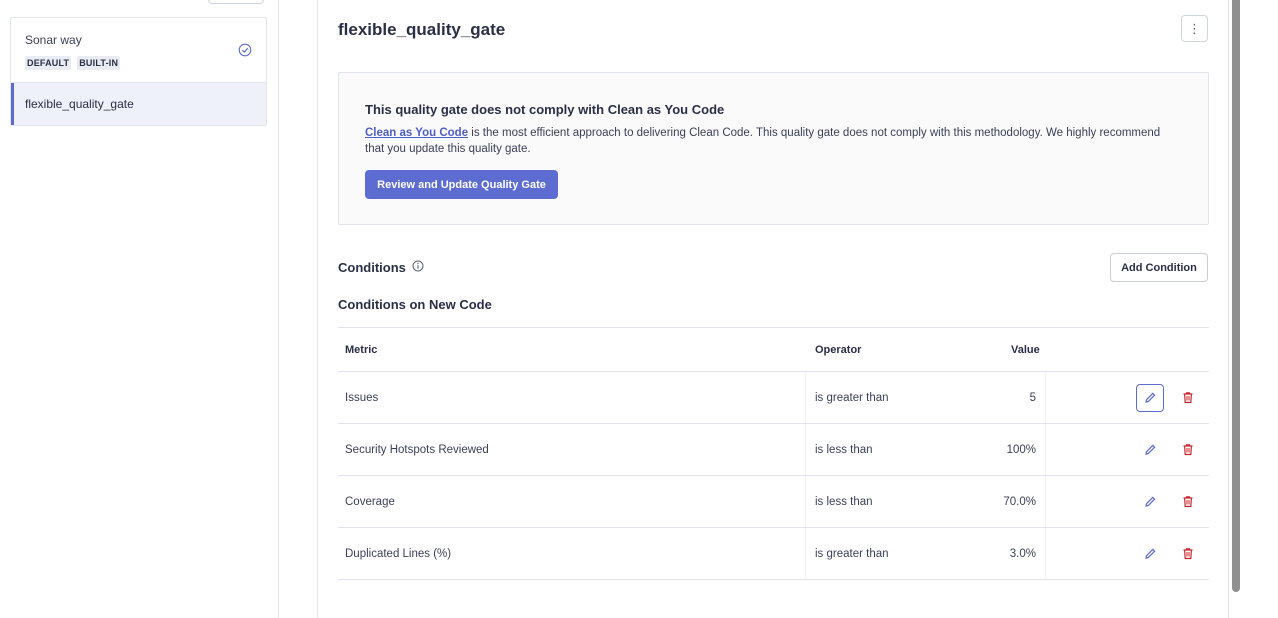 Image resolution: width=1278 pixels, height=618 pixels. What do you see at coordinates (773, 350) in the screenshot?
I see `table-header: Metric Operator Value` at bounding box center [773, 350].